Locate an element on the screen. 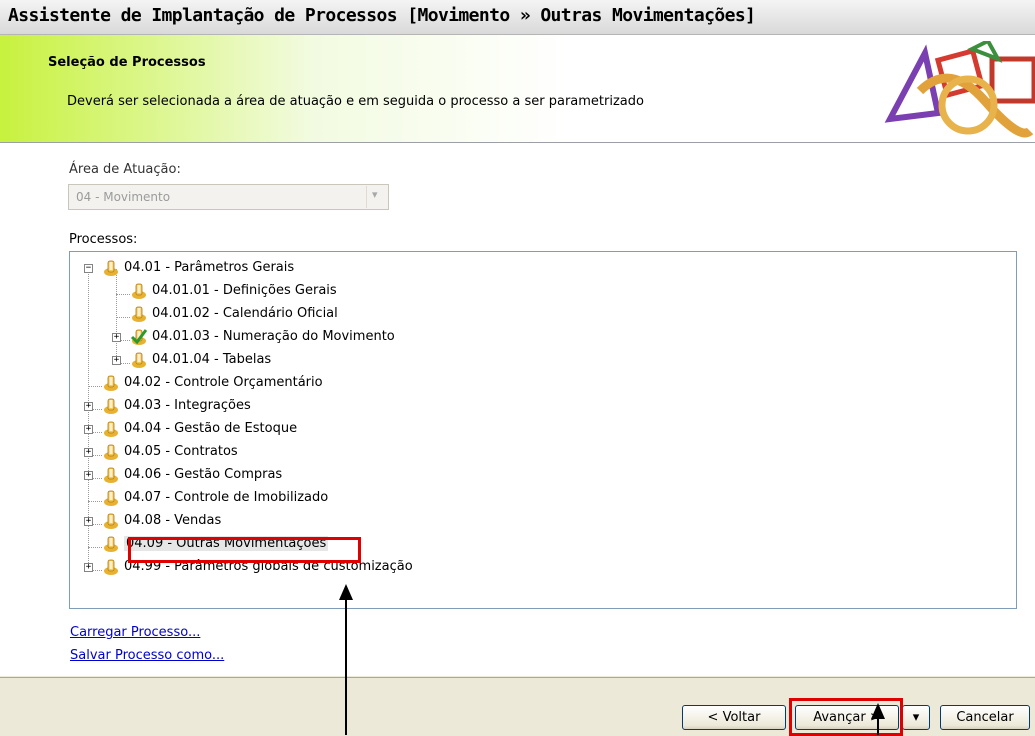 The image size is (1035, 736). area-dropdown-button: ▾ is located at coordinates (376, 197).